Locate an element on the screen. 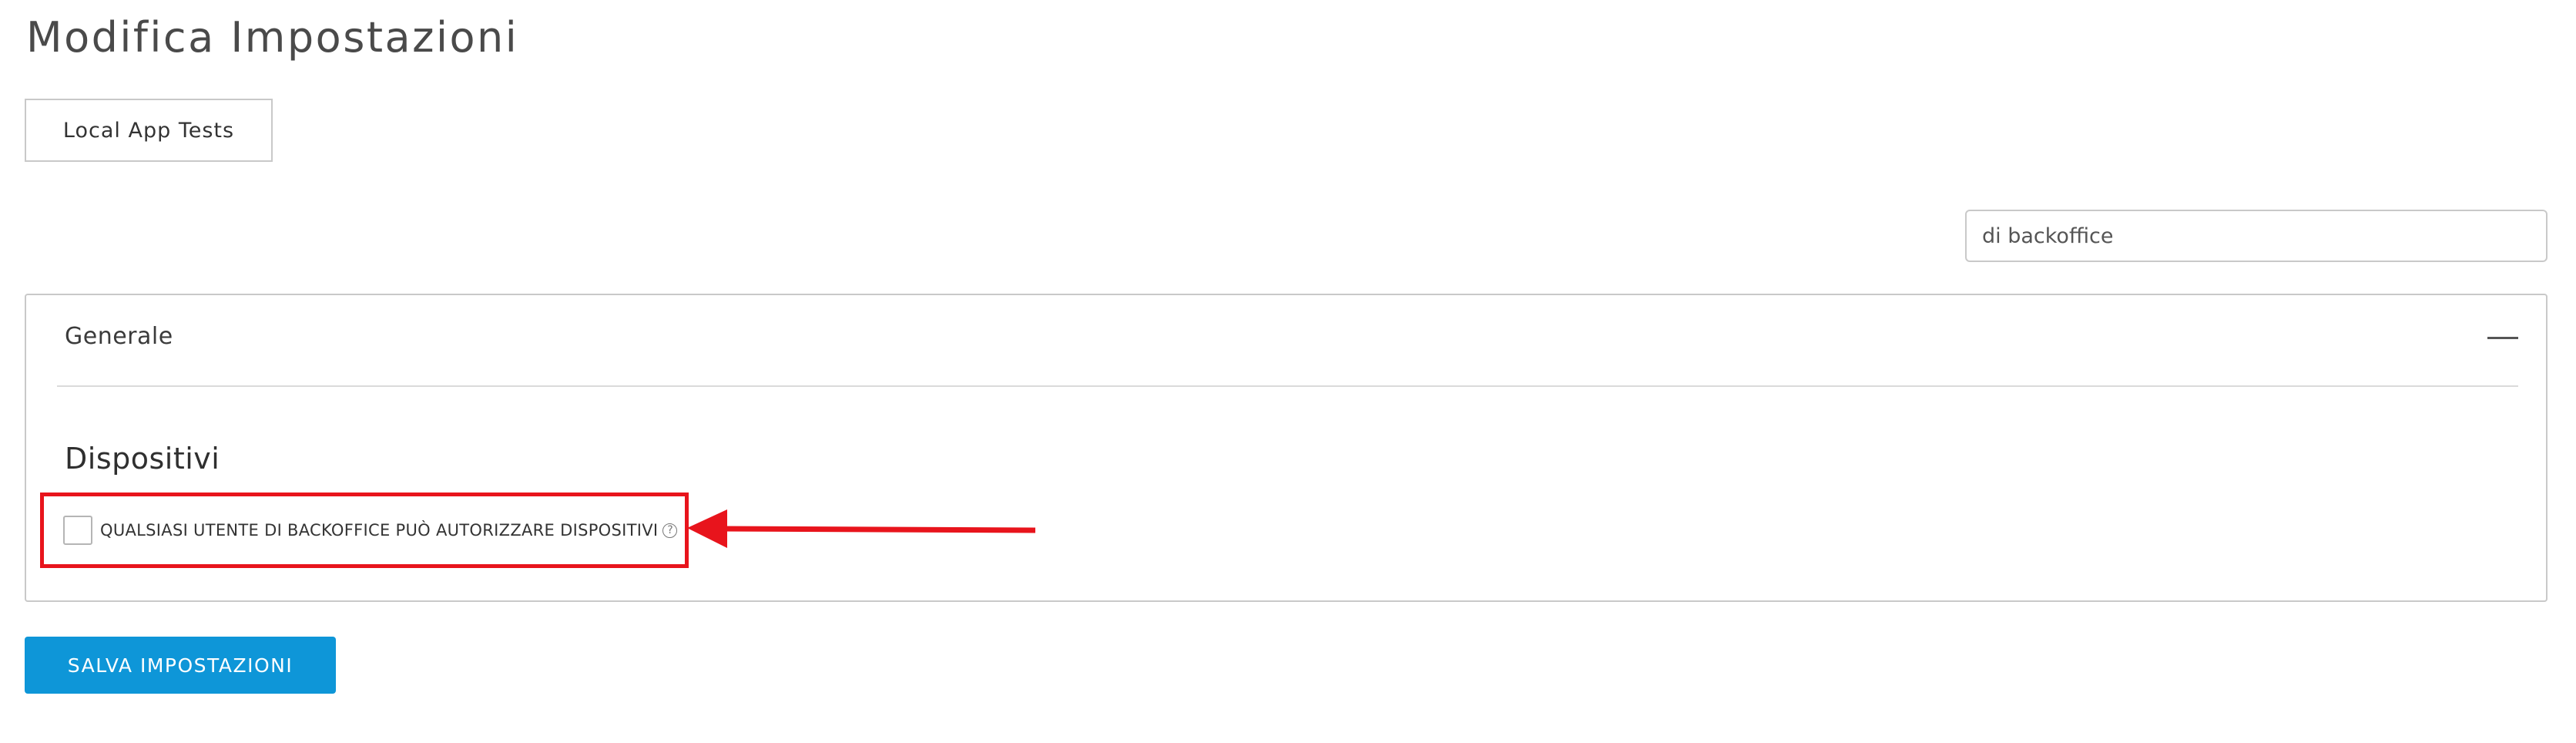 The image size is (2576, 743). save-settings-button: SALVA IMPOSTAZIONI is located at coordinates (180, 665).